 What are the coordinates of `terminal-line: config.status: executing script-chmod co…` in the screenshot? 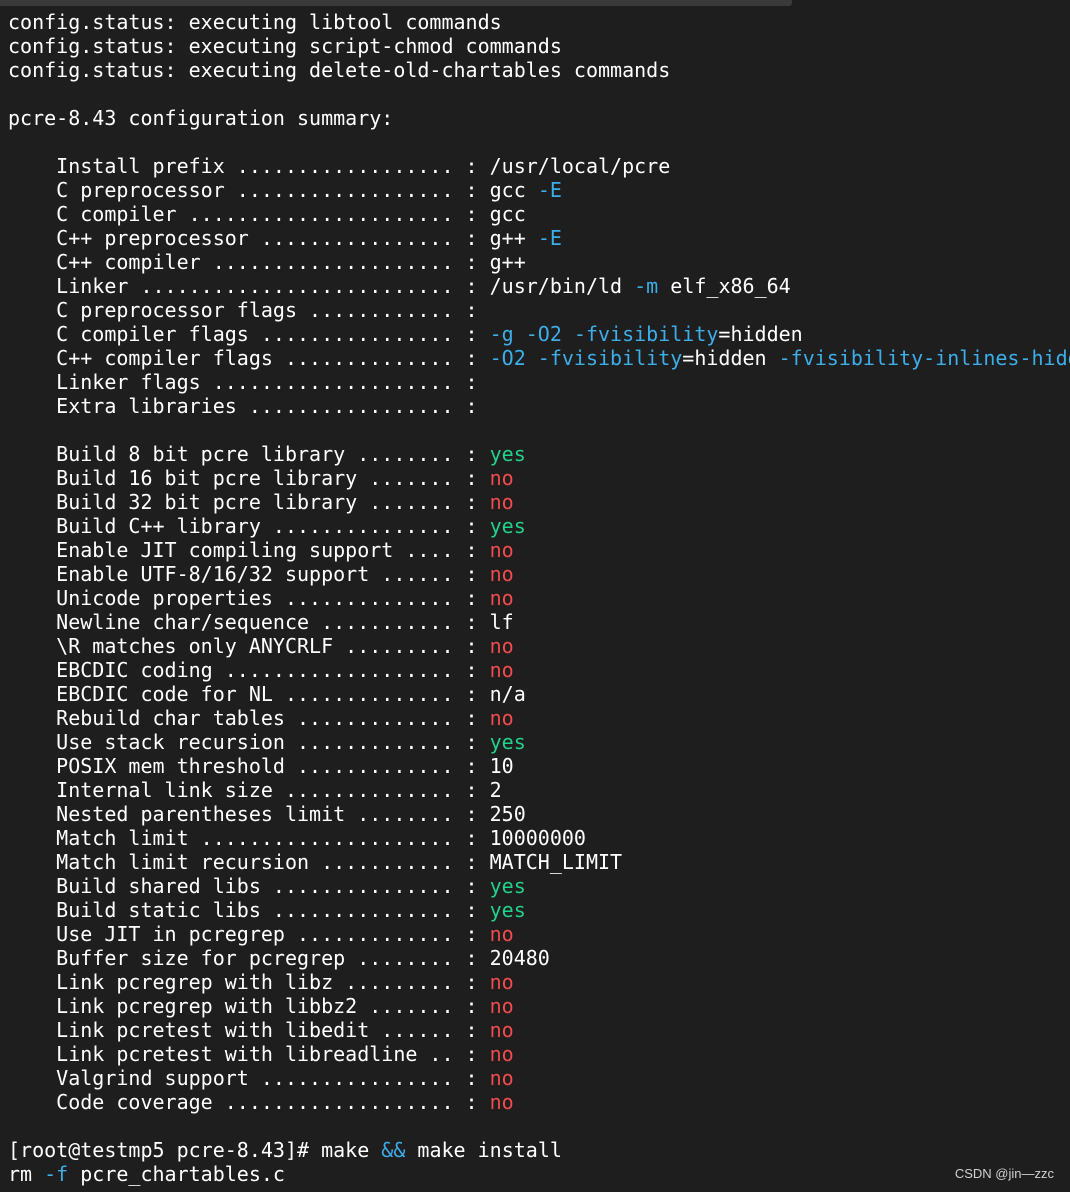 It's located at (539, 46).